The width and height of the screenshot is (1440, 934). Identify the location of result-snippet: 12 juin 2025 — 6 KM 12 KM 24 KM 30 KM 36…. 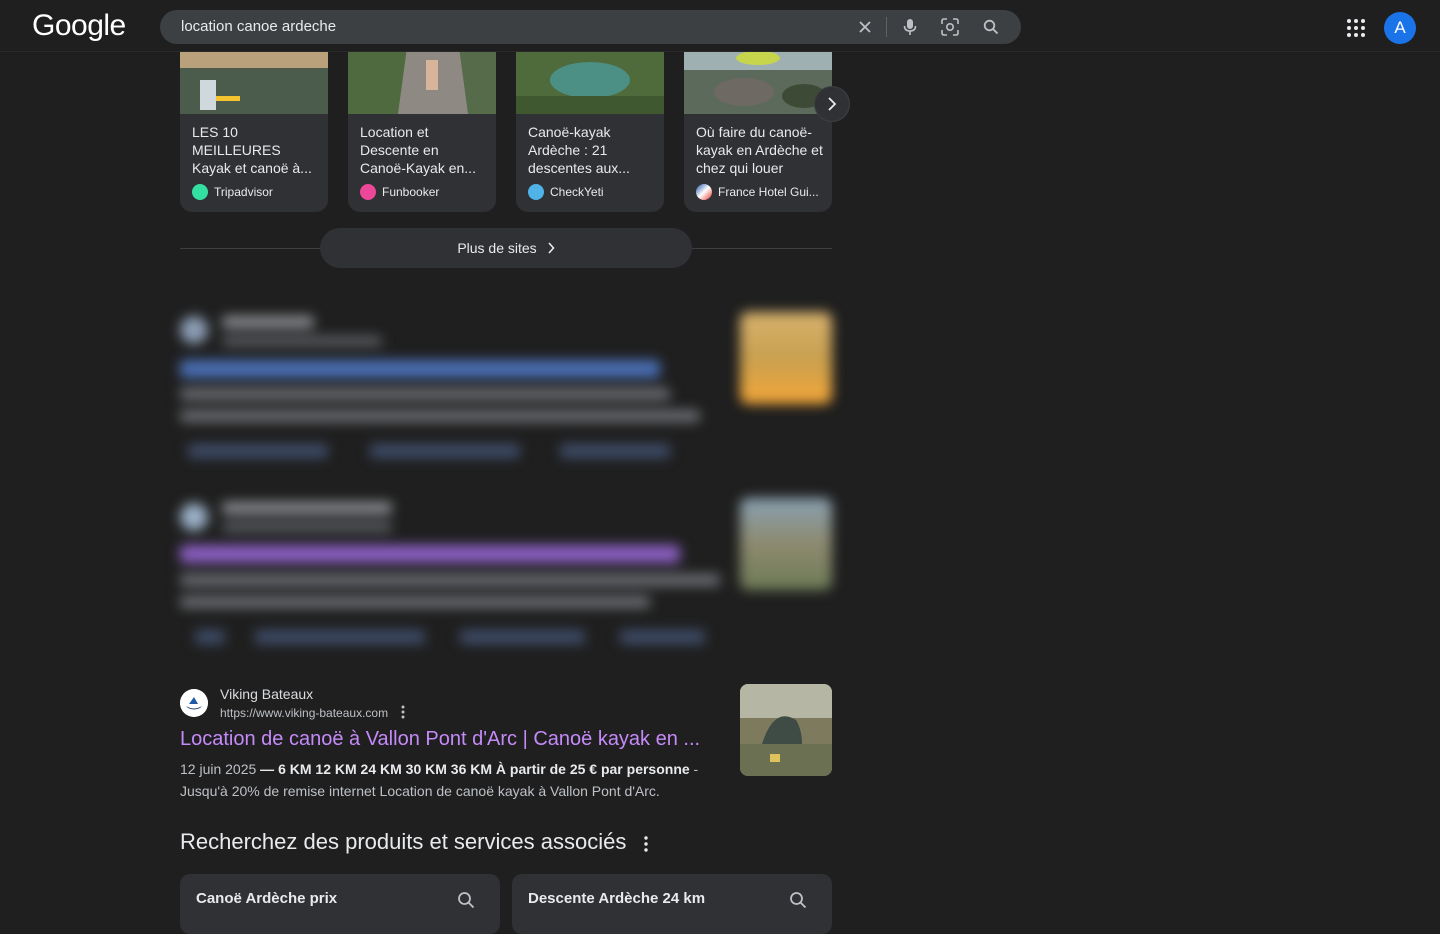
(450, 780).